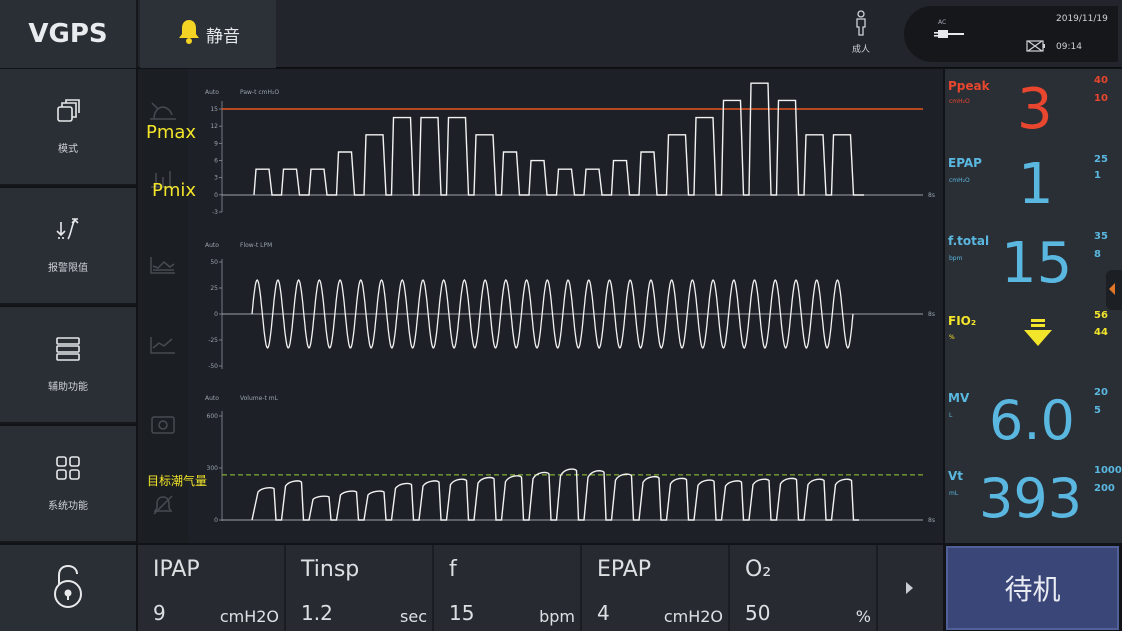  Describe the element at coordinates (214, 109) in the screenshot. I see `pressure-tick-label: 15` at that location.